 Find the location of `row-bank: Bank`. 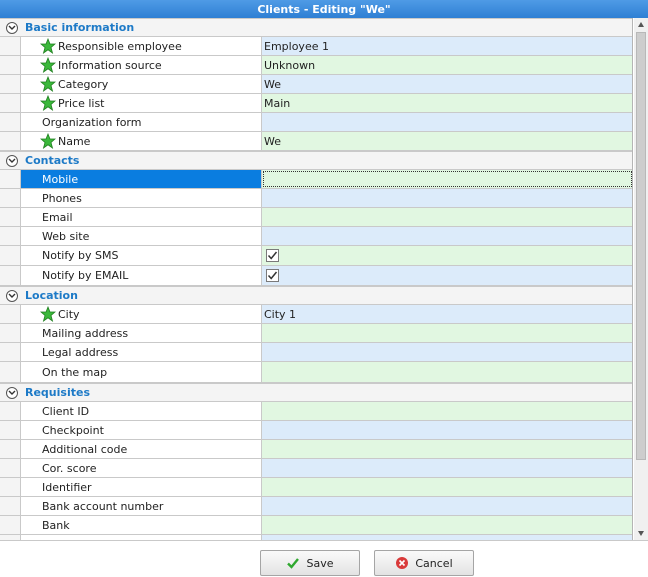

row-bank: Bank is located at coordinates (316, 525).